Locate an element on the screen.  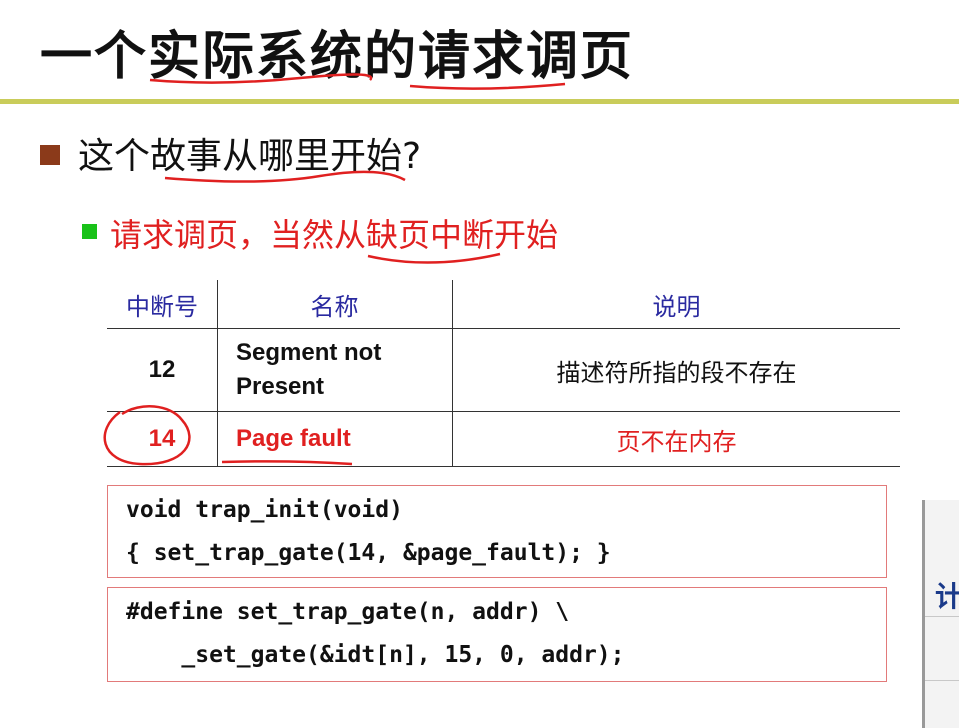
interrupt-name: Page fault is located at coordinates (335, 439).